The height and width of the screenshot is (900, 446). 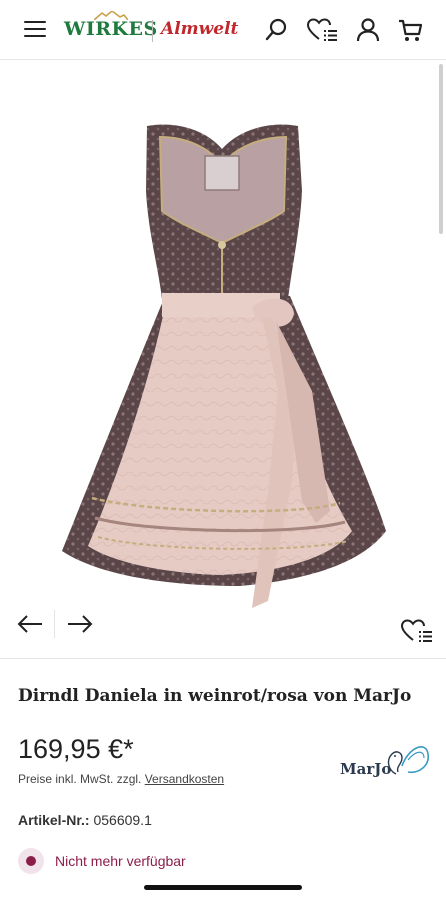 I want to click on tax-note: Preise inkl. MwSt. zzgl. Versandkosten, so click(x=121, y=779).